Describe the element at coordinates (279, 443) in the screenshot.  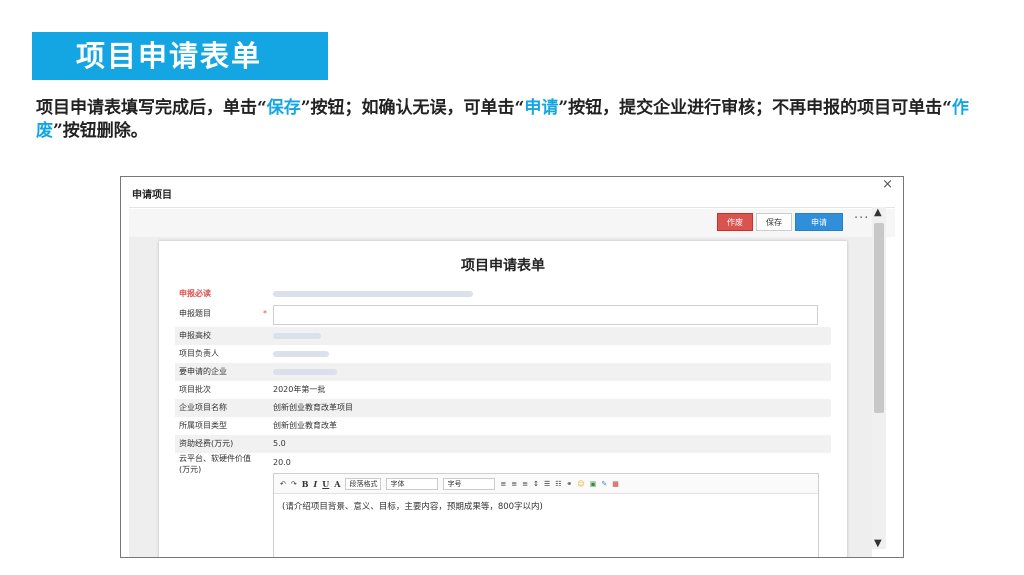
I see `row-value: 5.0` at that location.